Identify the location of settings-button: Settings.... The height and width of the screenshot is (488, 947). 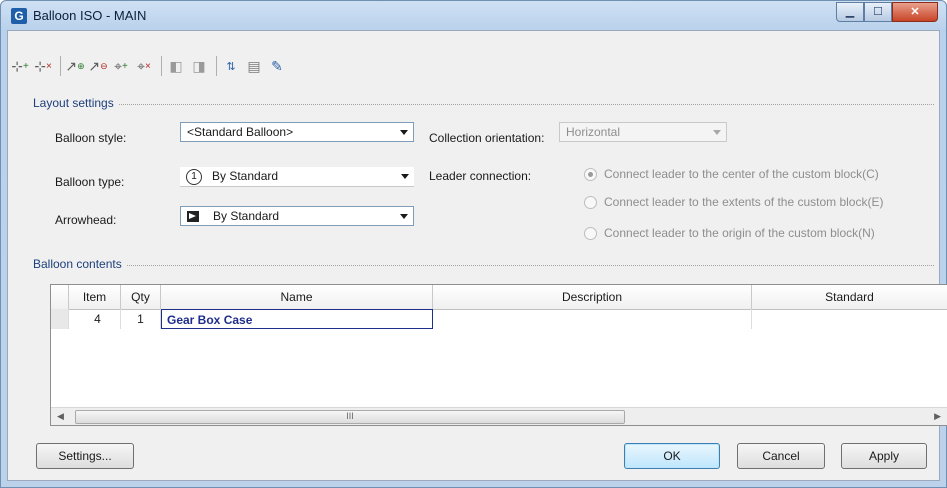
(85, 456).